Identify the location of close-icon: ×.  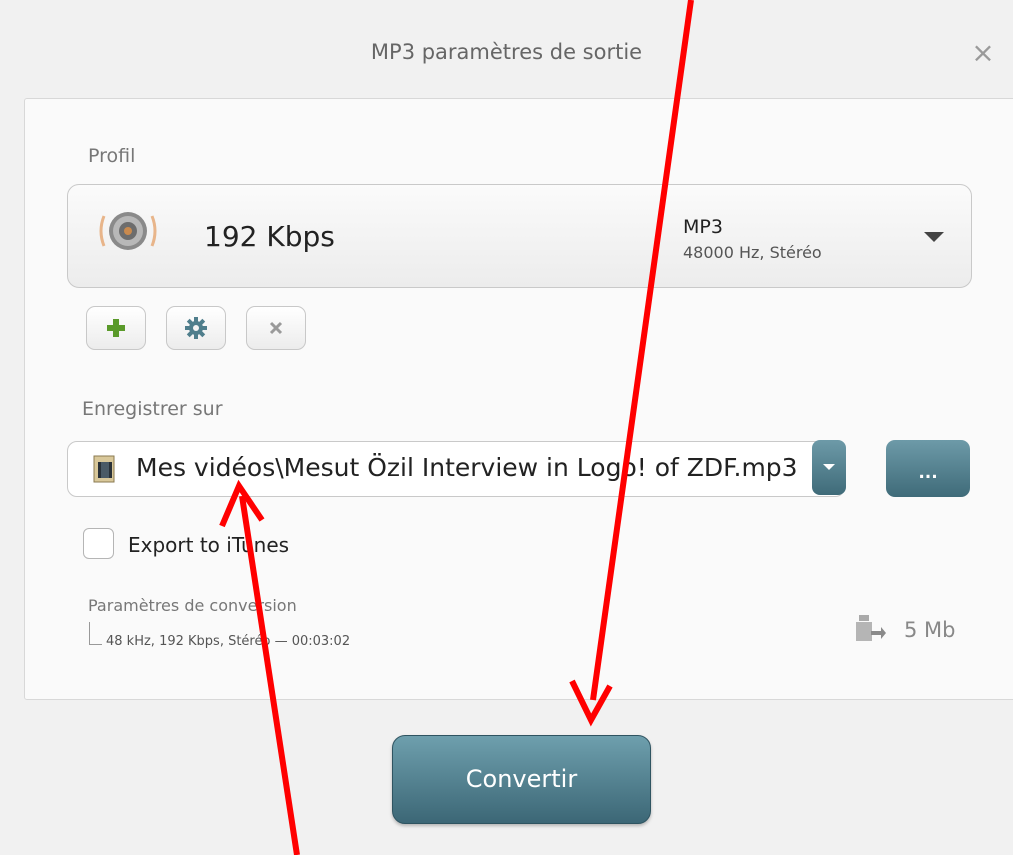
(983, 53).